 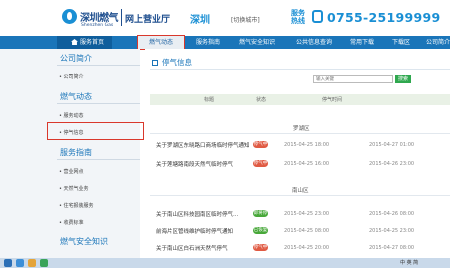 I want to click on checkbox-icon, so click(x=155, y=63).